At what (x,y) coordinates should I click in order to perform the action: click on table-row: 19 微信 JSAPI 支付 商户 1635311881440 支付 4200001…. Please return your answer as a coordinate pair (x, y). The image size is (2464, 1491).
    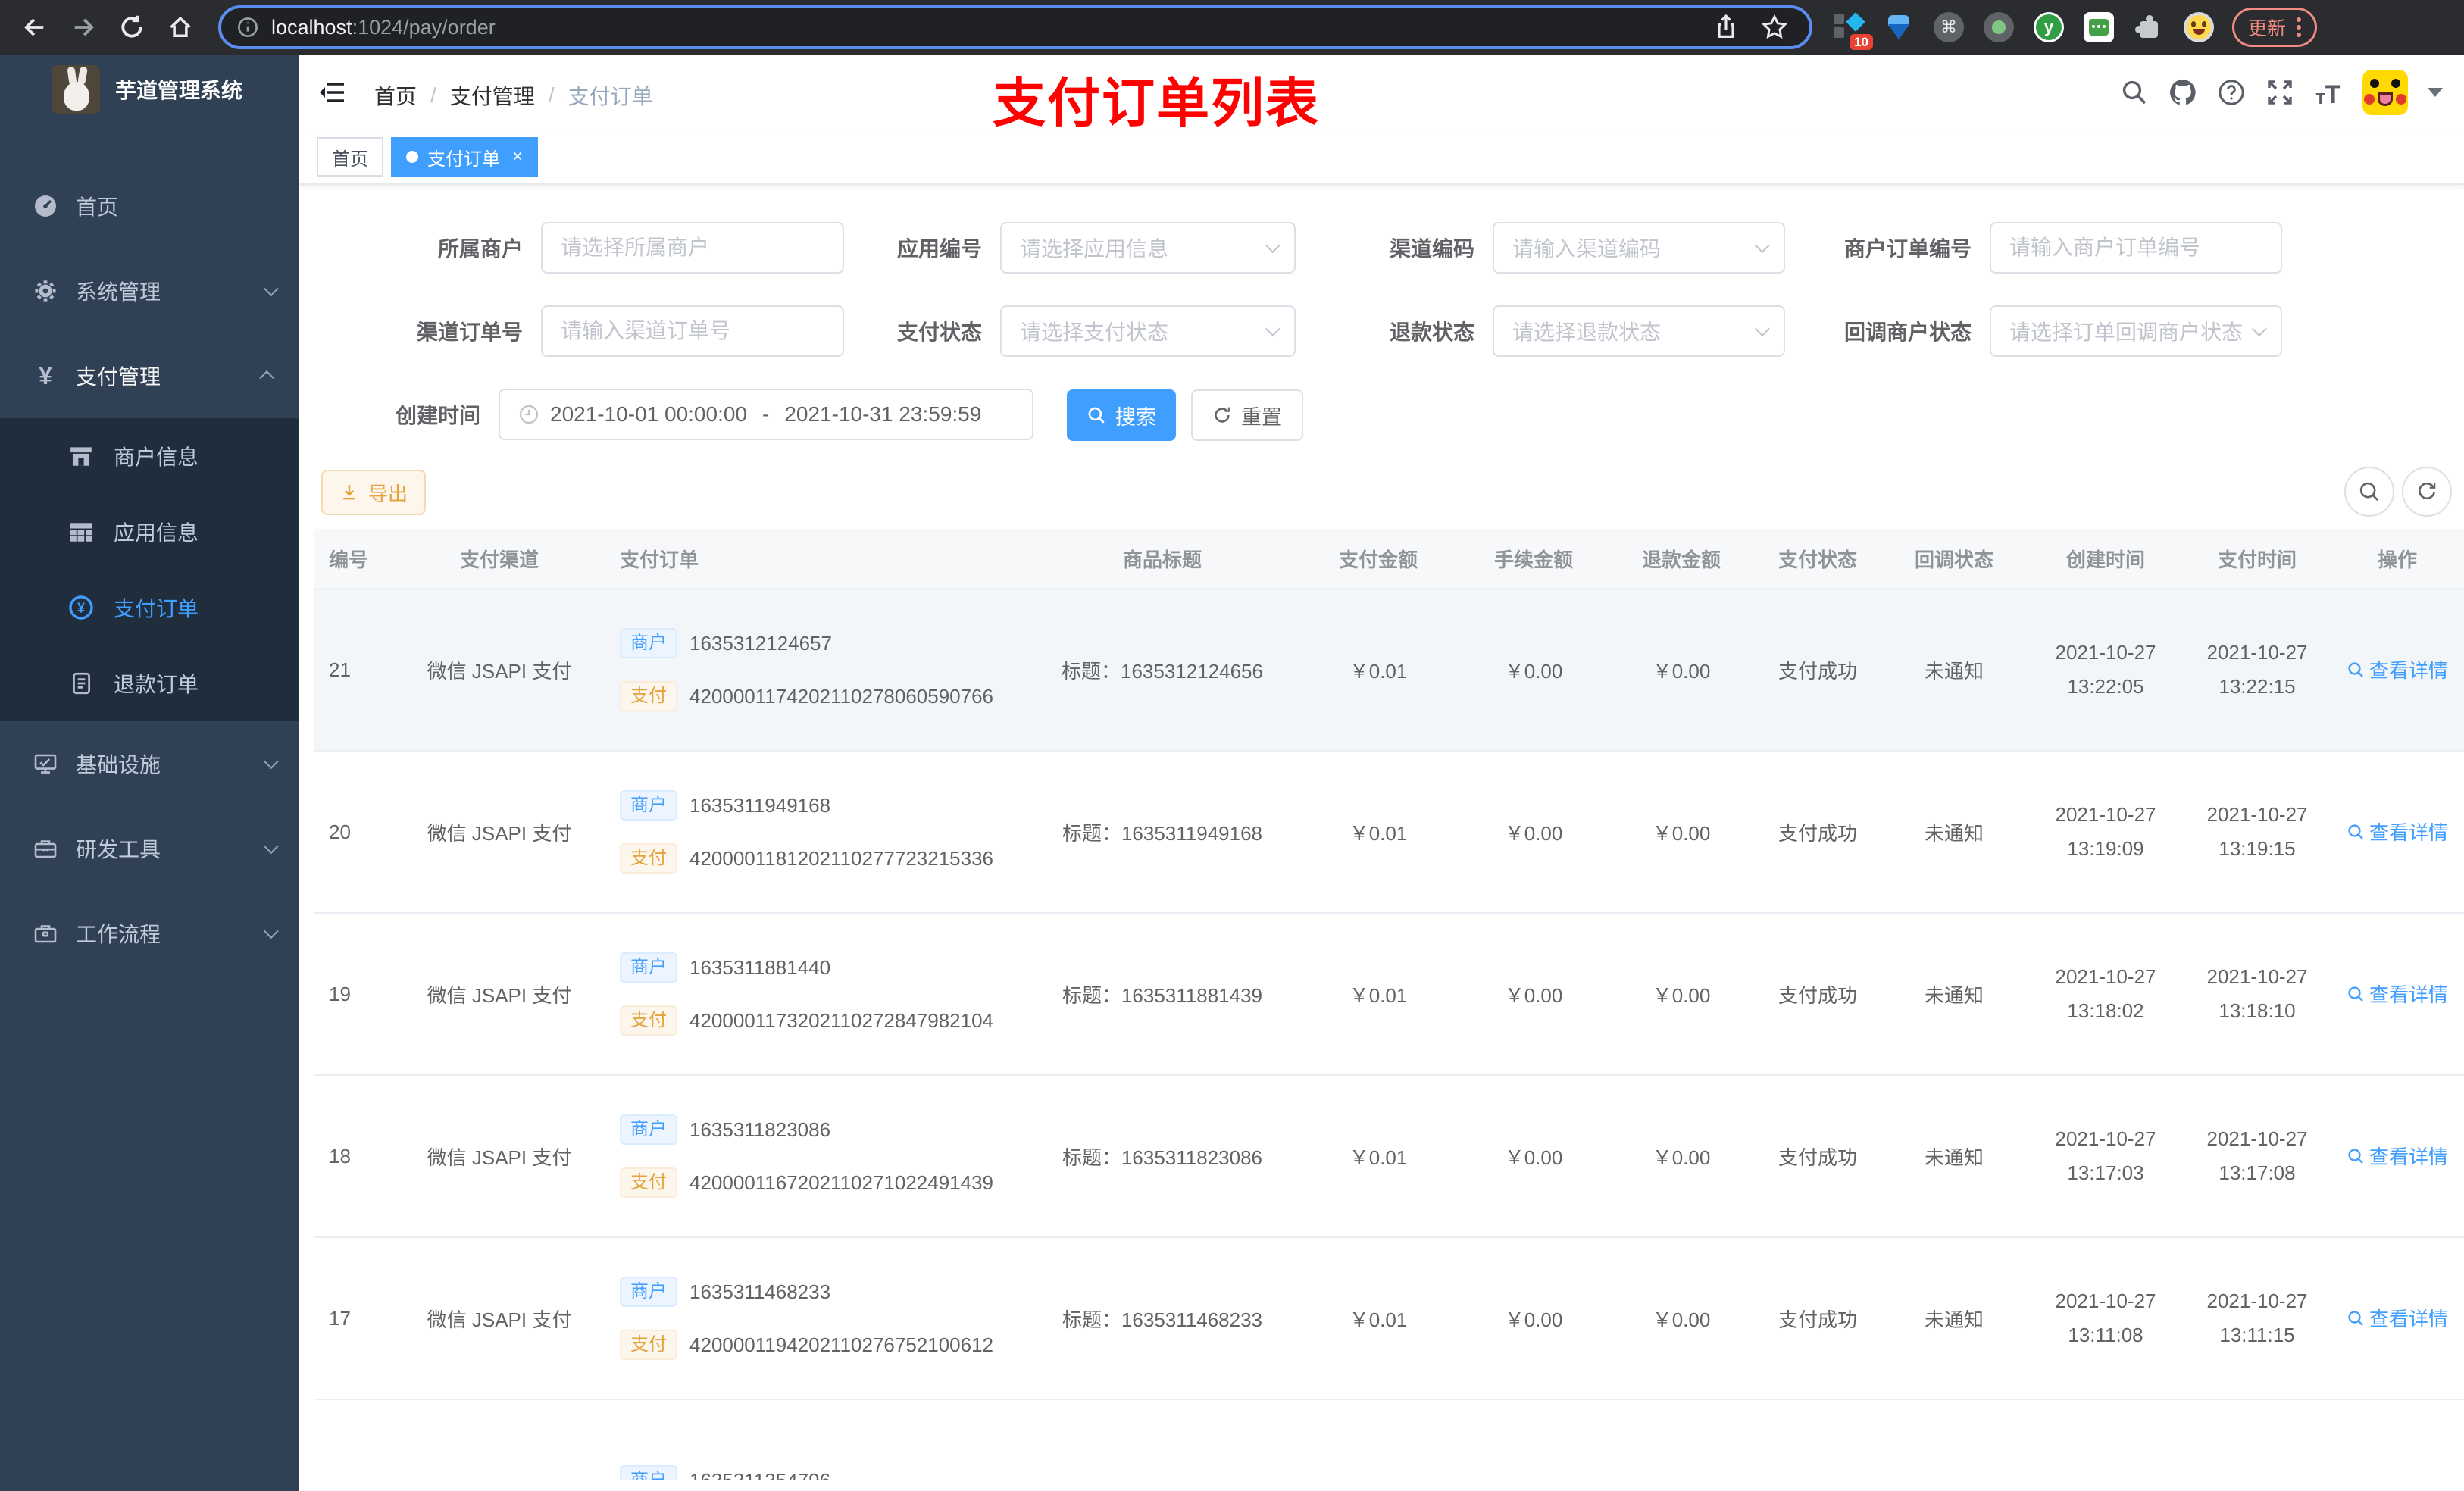
    Looking at the image, I should click on (1389, 995).